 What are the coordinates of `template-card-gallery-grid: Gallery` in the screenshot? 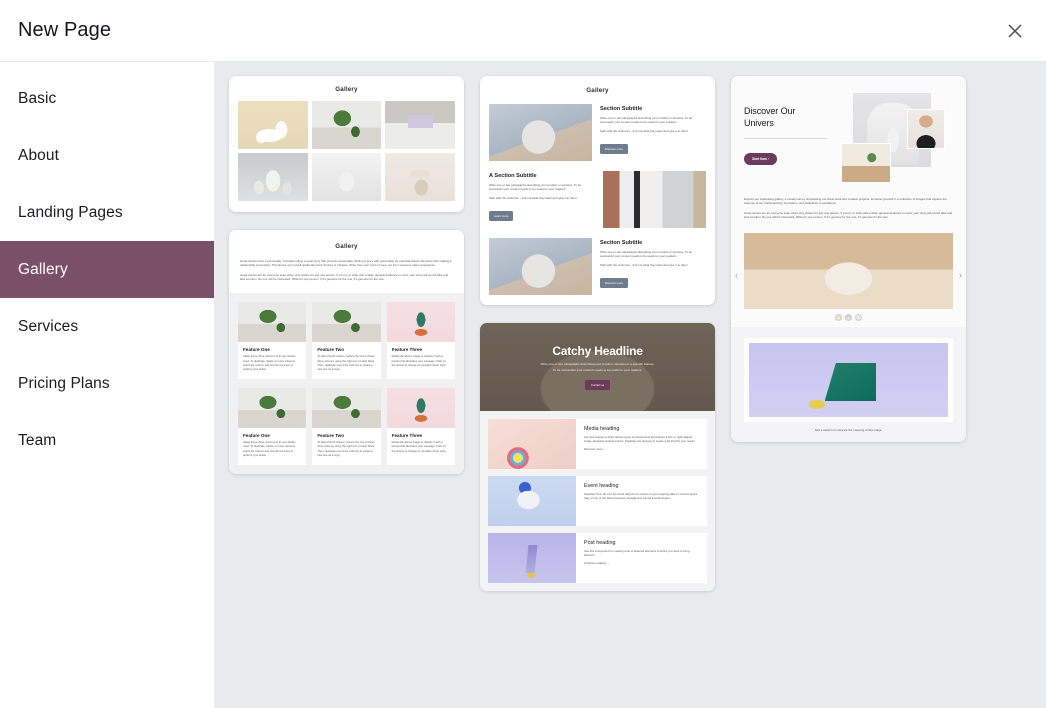 It's located at (346, 144).